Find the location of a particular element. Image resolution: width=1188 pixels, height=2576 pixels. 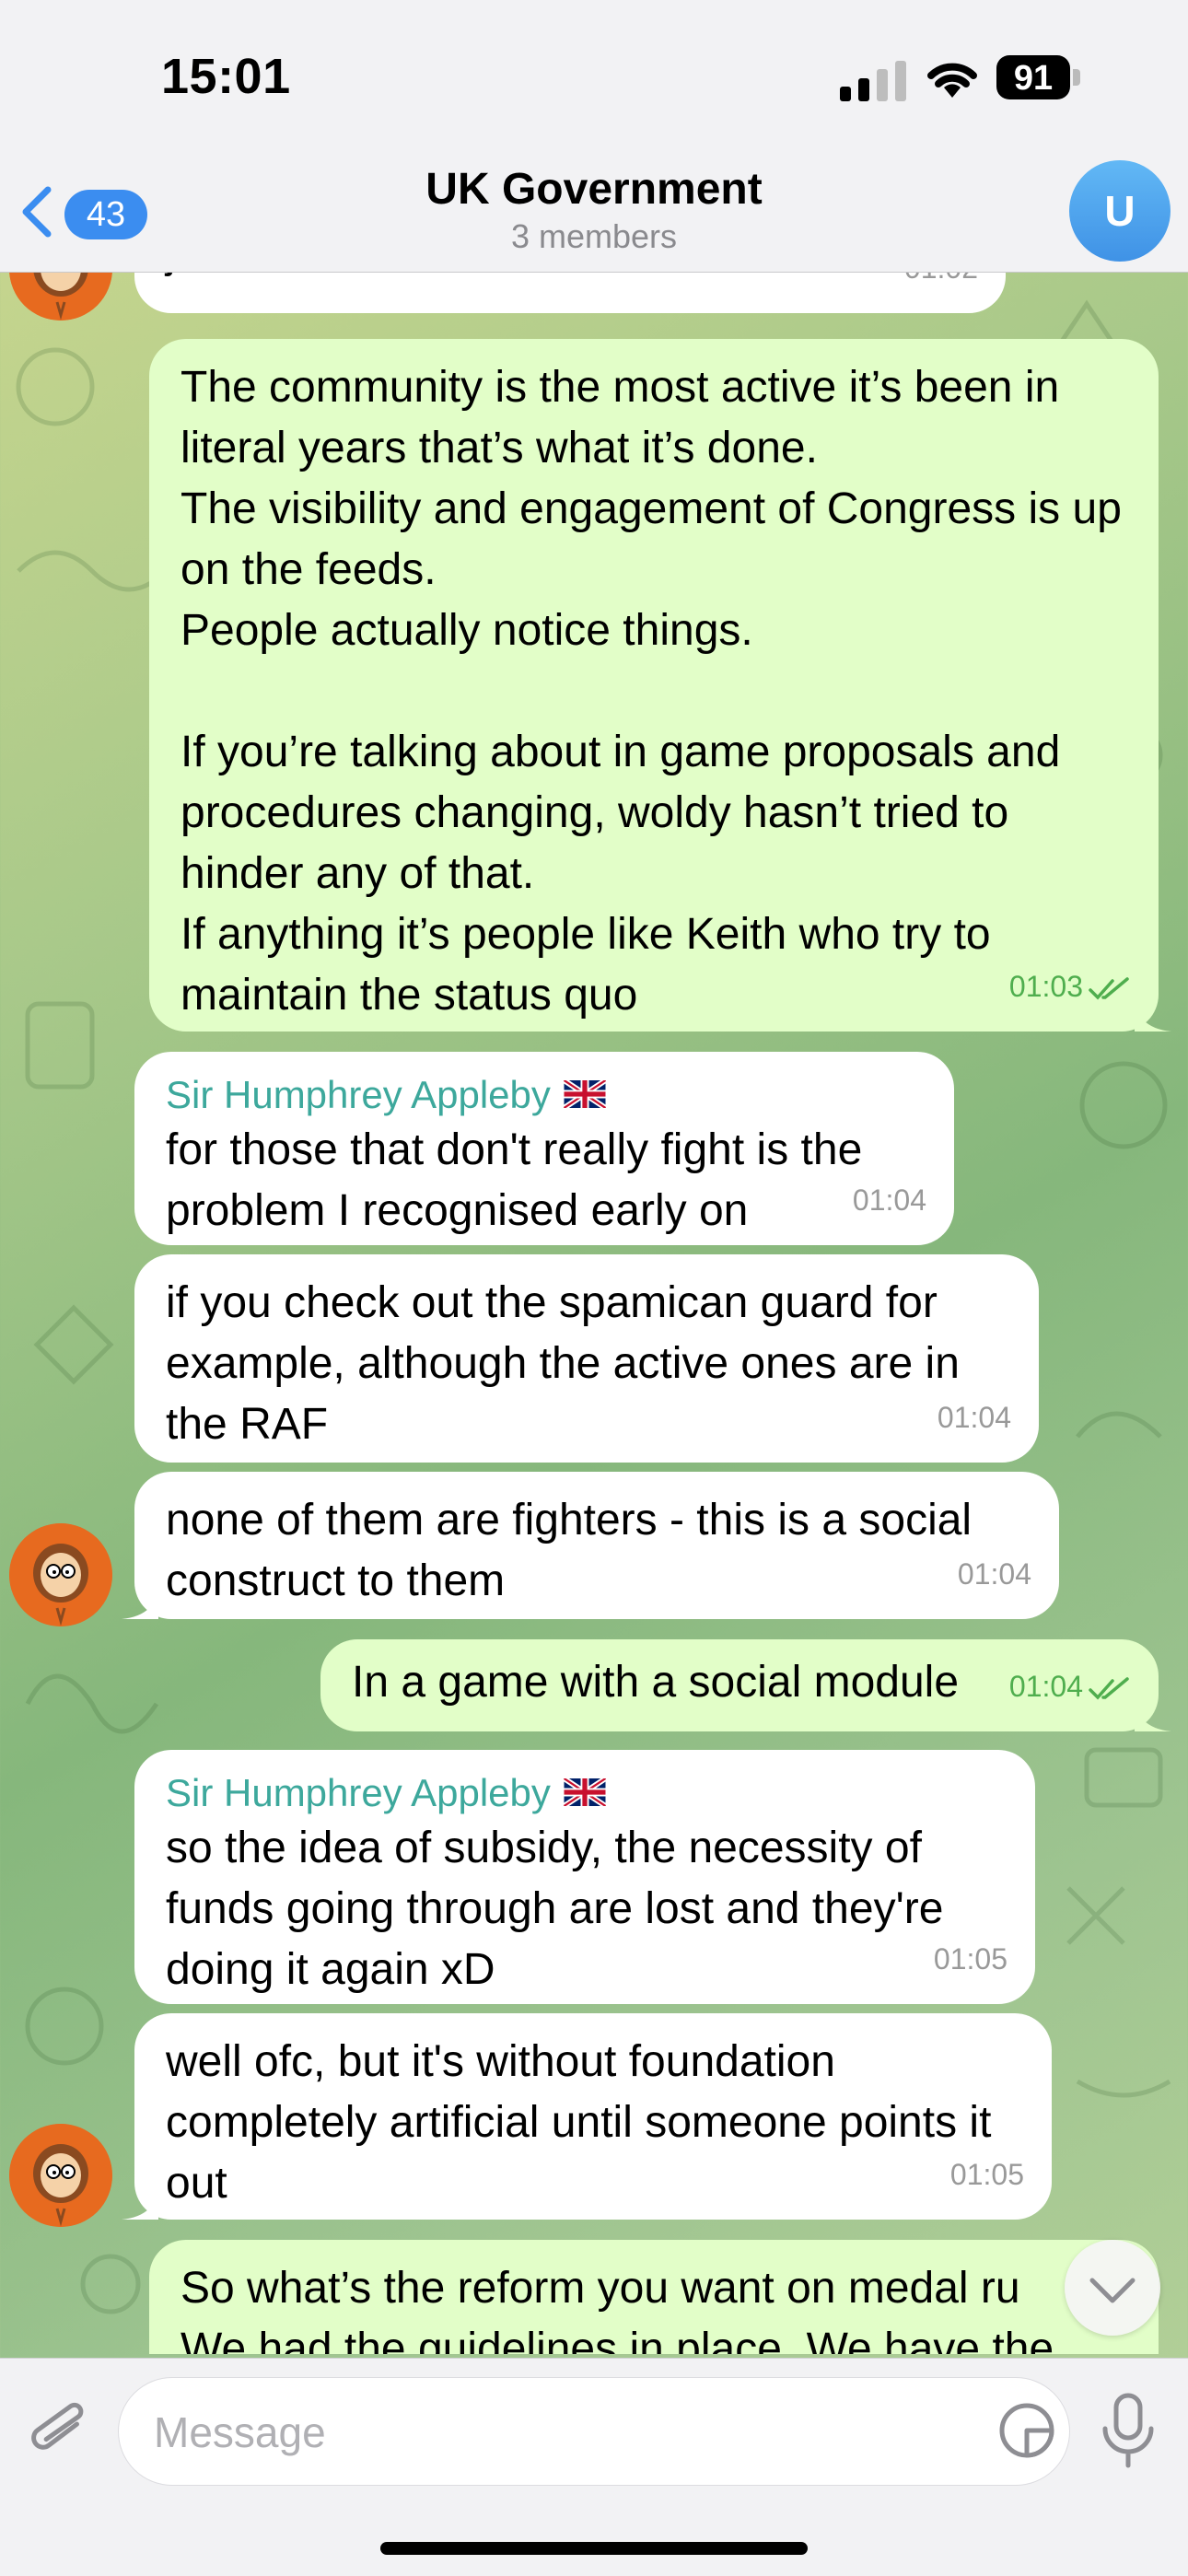

scroll-to-bottom-button is located at coordinates (1112, 2288).